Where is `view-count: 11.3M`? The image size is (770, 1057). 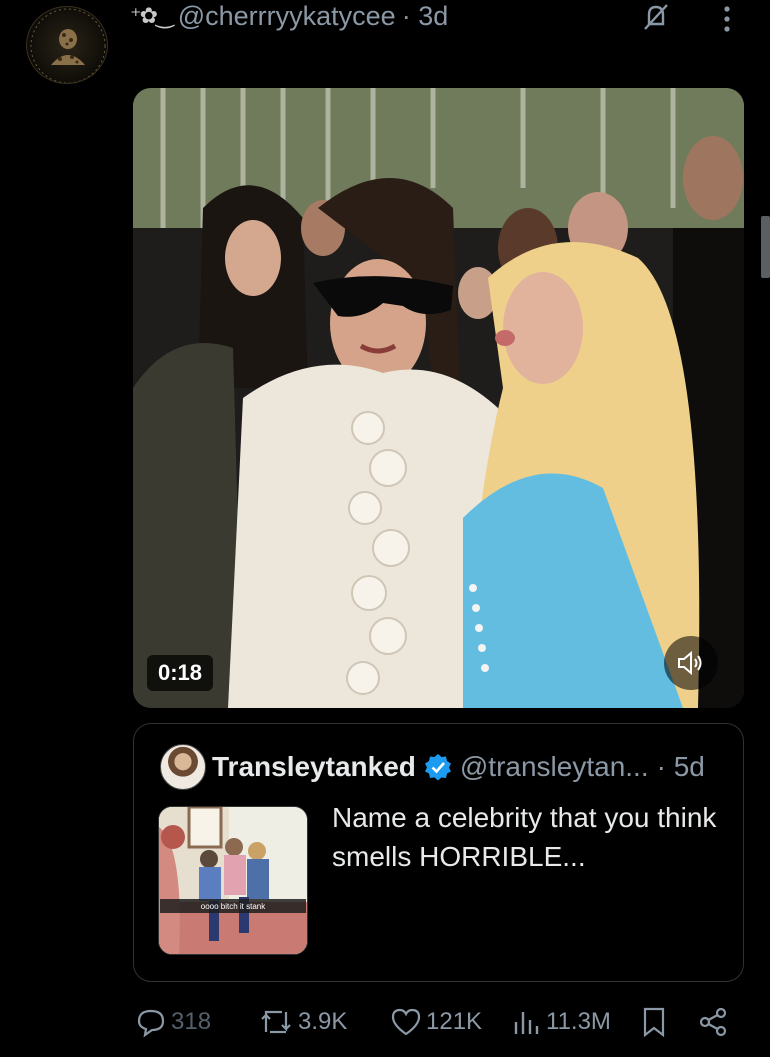
view-count: 11.3M is located at coordinates (578, 1021).